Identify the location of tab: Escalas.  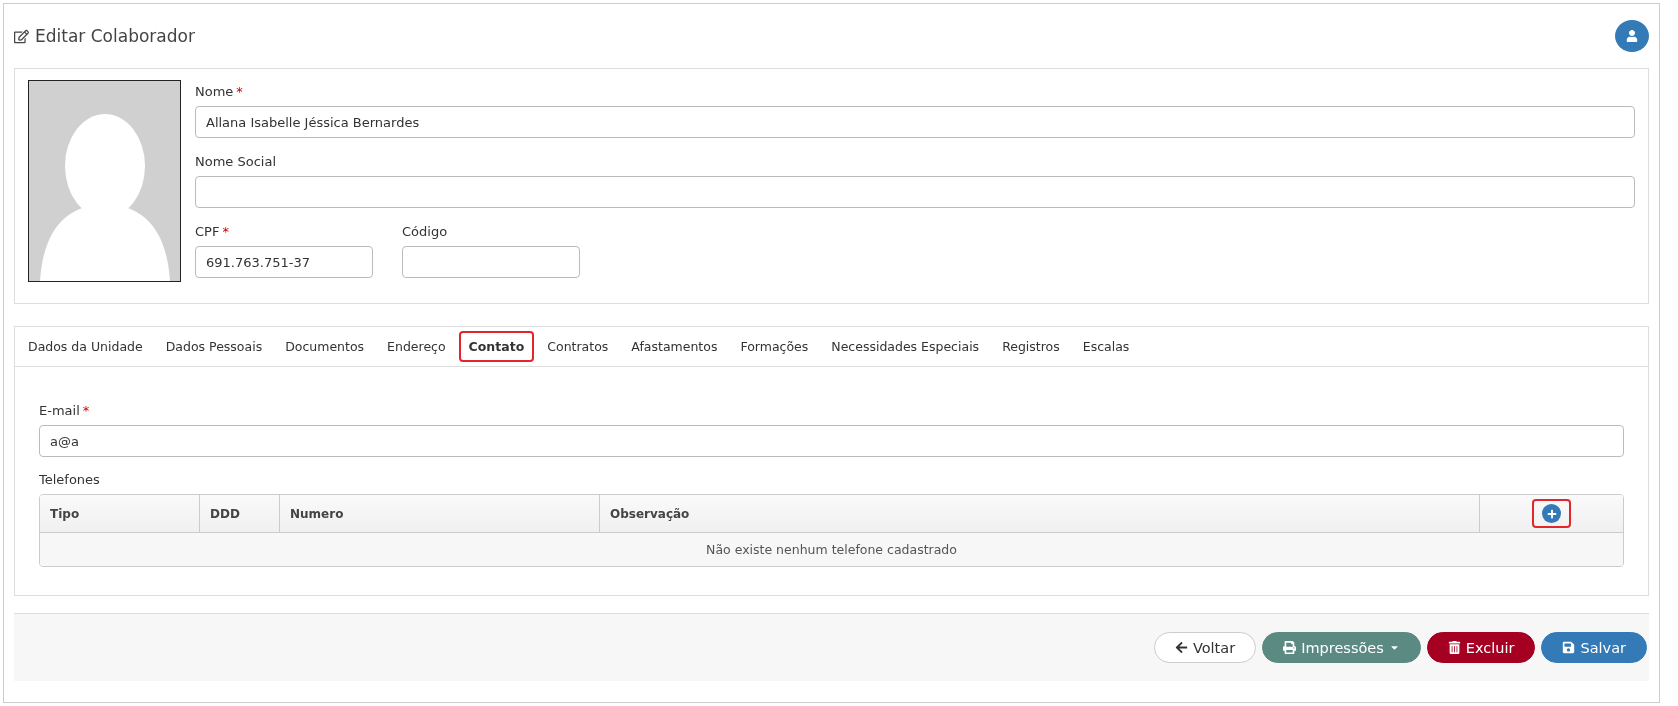
(1106, 346).